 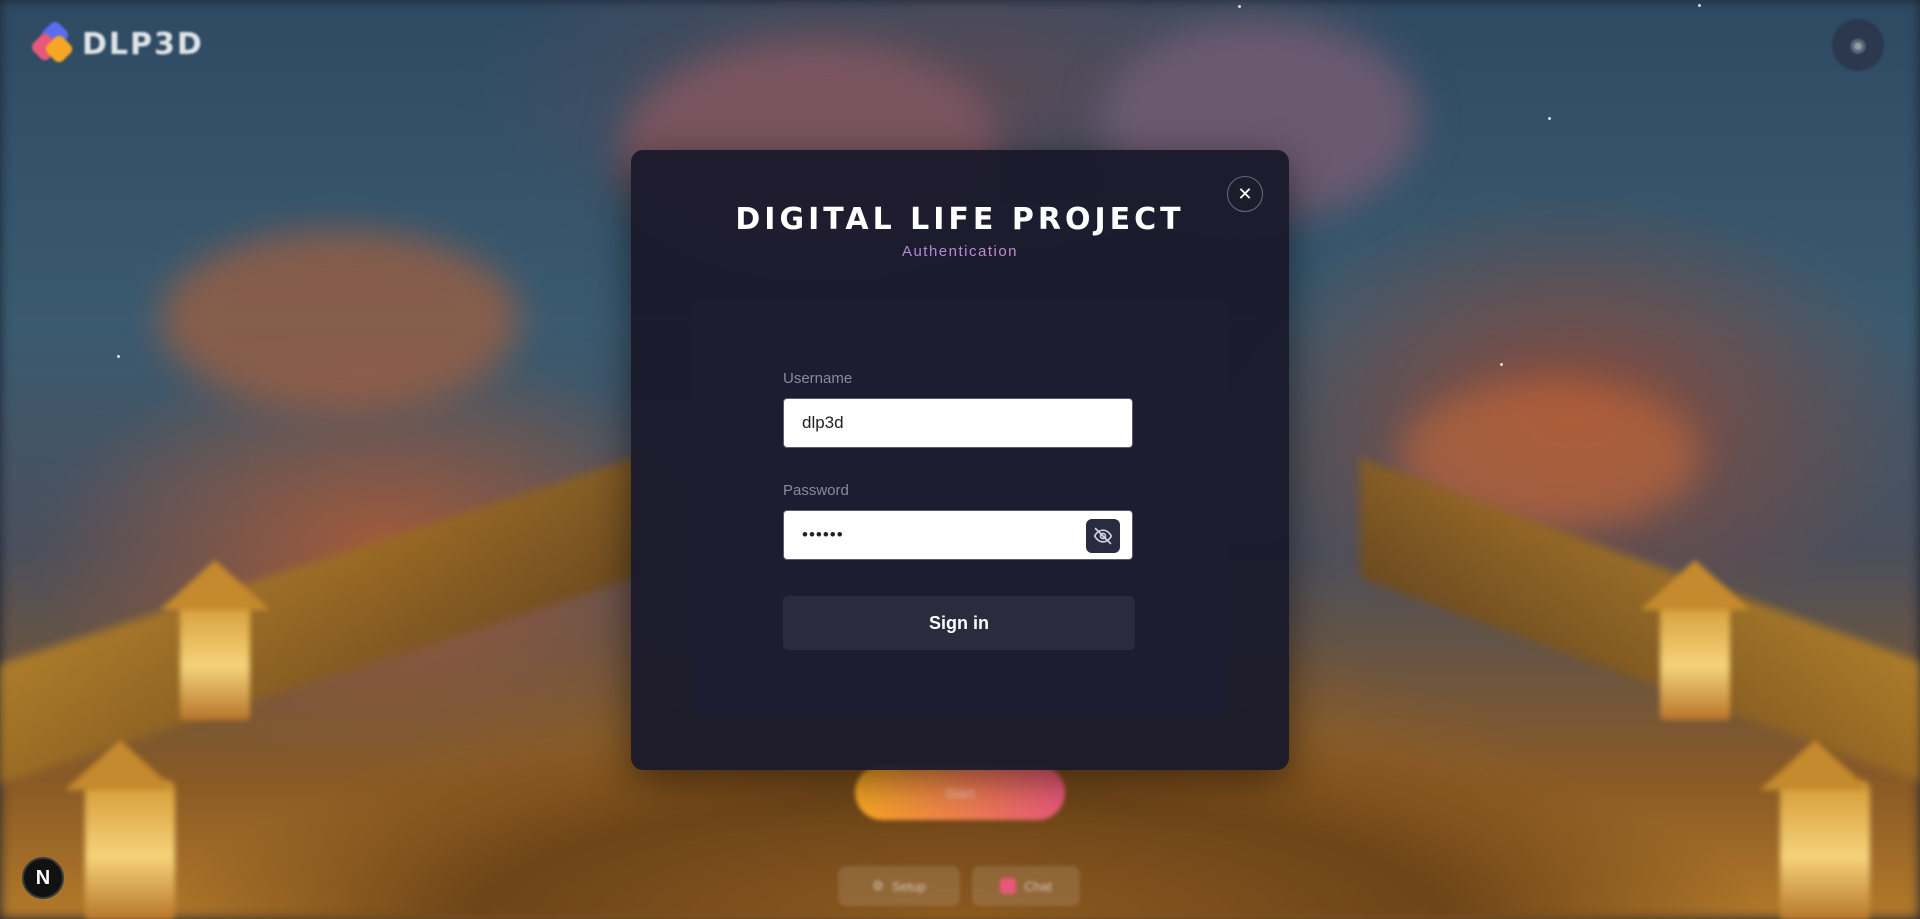 I want to click on toggle-password-visibility-button, so click(x=1103, y=536).